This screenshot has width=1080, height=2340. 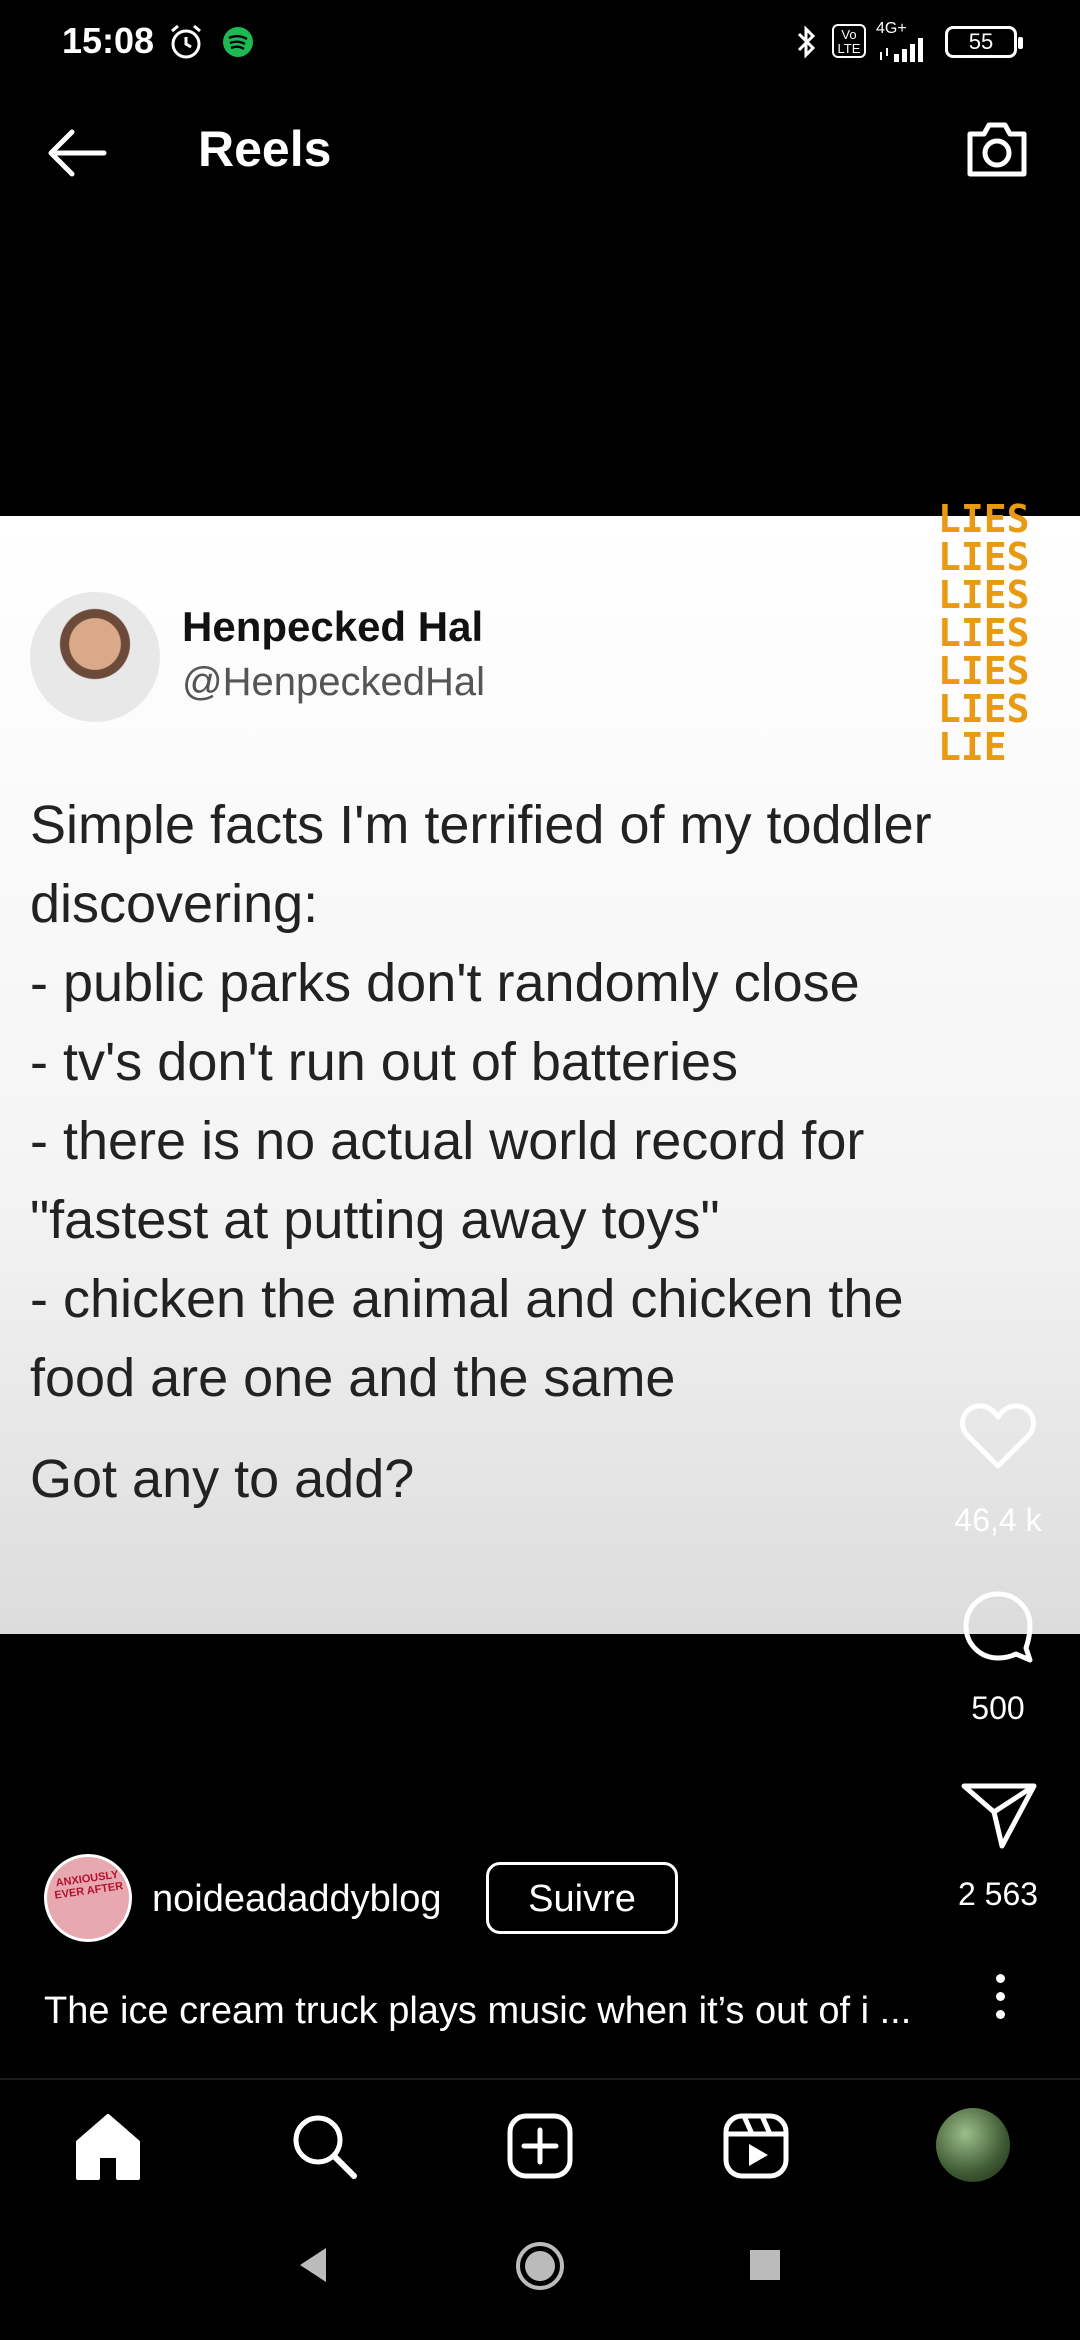 I want to click on tweet-author-avatar, so click(x=95, y=657).